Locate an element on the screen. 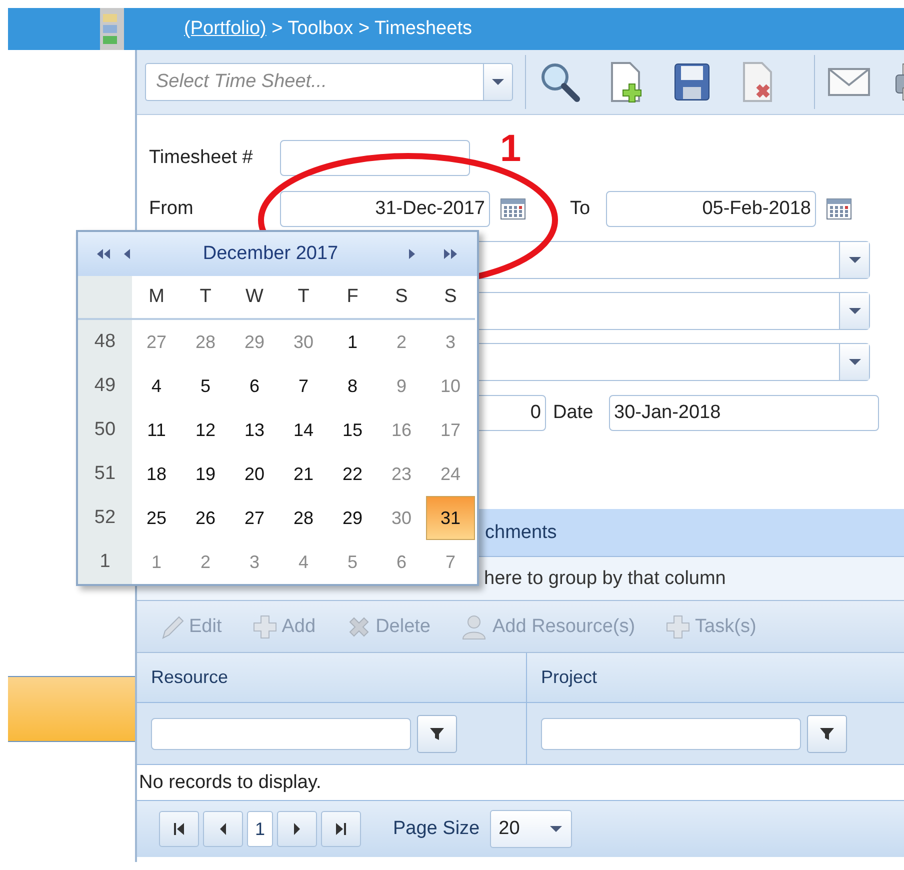  first-page-button is located at coordinates (179, 829).